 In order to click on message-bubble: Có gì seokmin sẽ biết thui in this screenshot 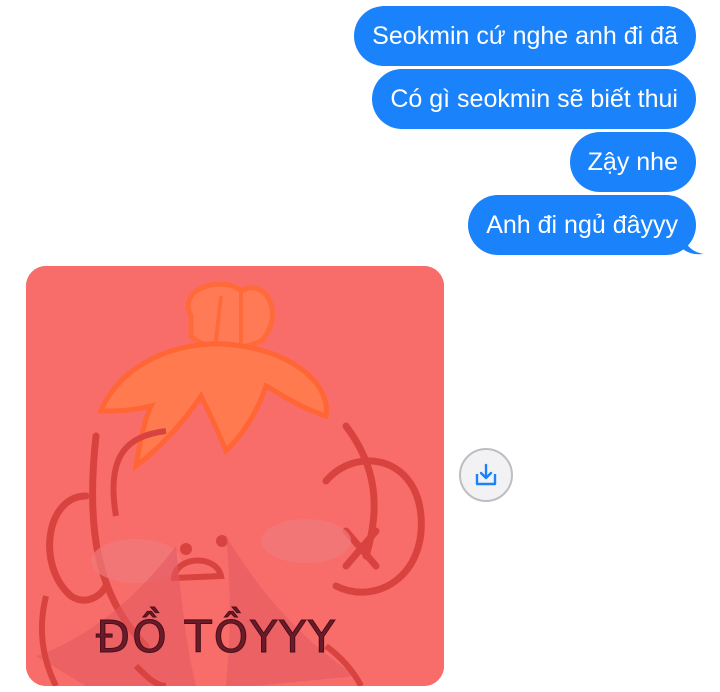, I will do `click(534, 99)`.